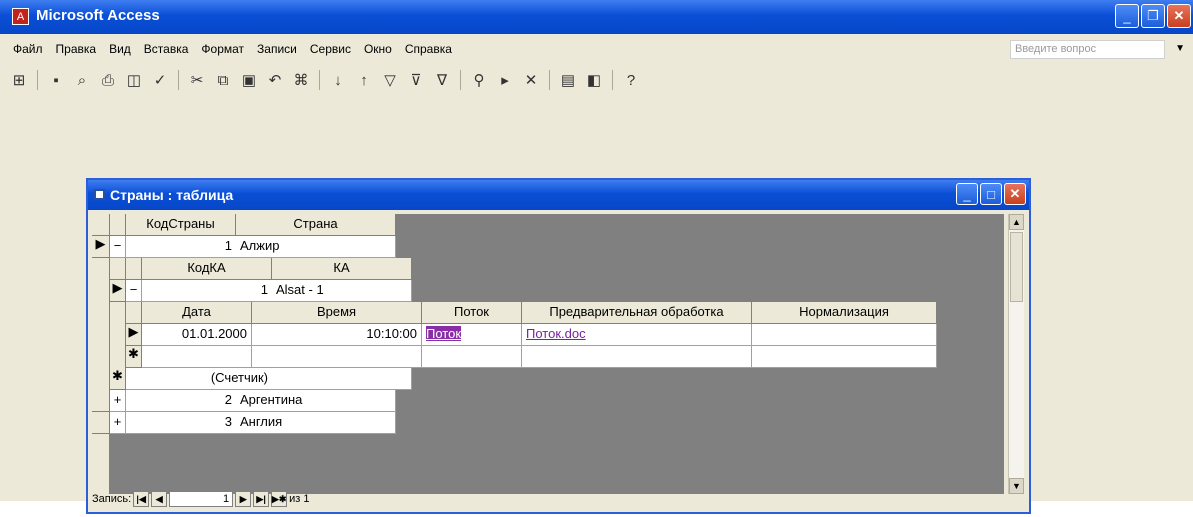 The height and width of the screenshot is (517, 1193). Describe the element at coordinates (316, 247) in the screenshot. I see `country-name-cell: Алжир` at that location.